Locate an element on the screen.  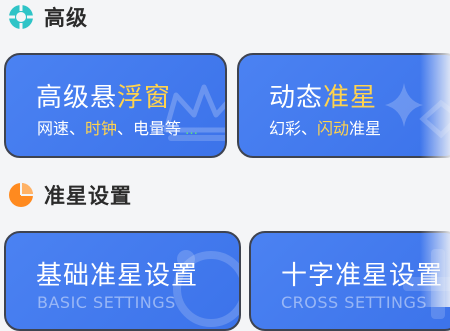
card-title: 基础准星设置 is located at coordinates (117, 276).